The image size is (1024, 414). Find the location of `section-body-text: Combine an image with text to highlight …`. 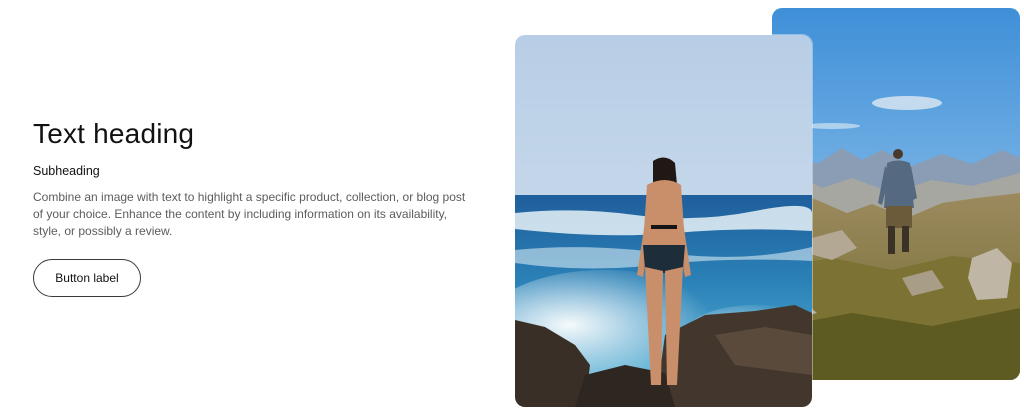

section-body-text: Combine an image with text to highlight … is located at coordinates (249, 214).